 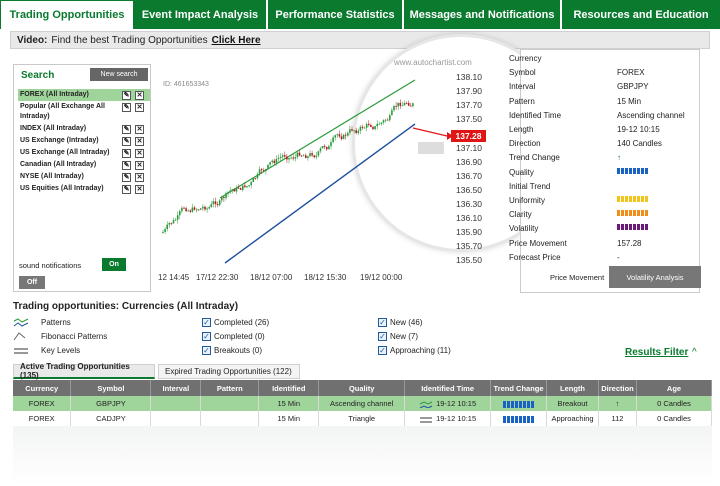 I want to click on search-item: NYSE (All Intraday) ✎ ✕, so click(x=84, y=177).